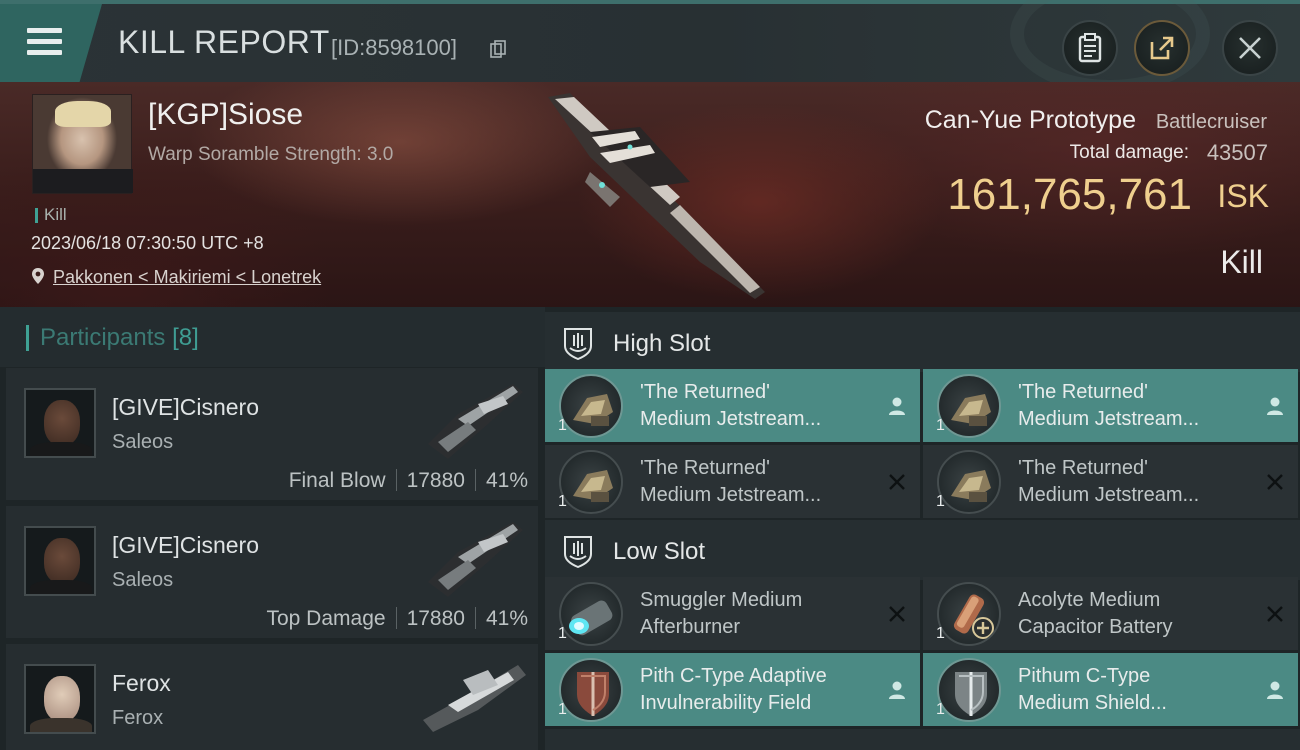  I want to click on participant-row: [GIVE]Cisnero Saleos Top Damage 17880 41%, so click(272, 572).